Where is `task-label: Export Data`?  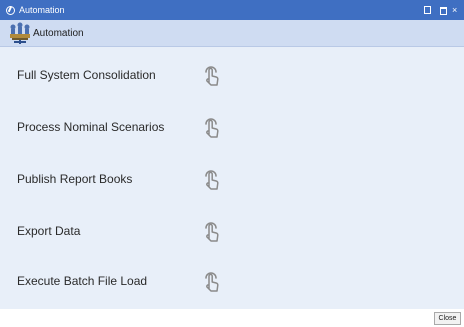 task-label: Export Data is located at coordinates (49, 231).